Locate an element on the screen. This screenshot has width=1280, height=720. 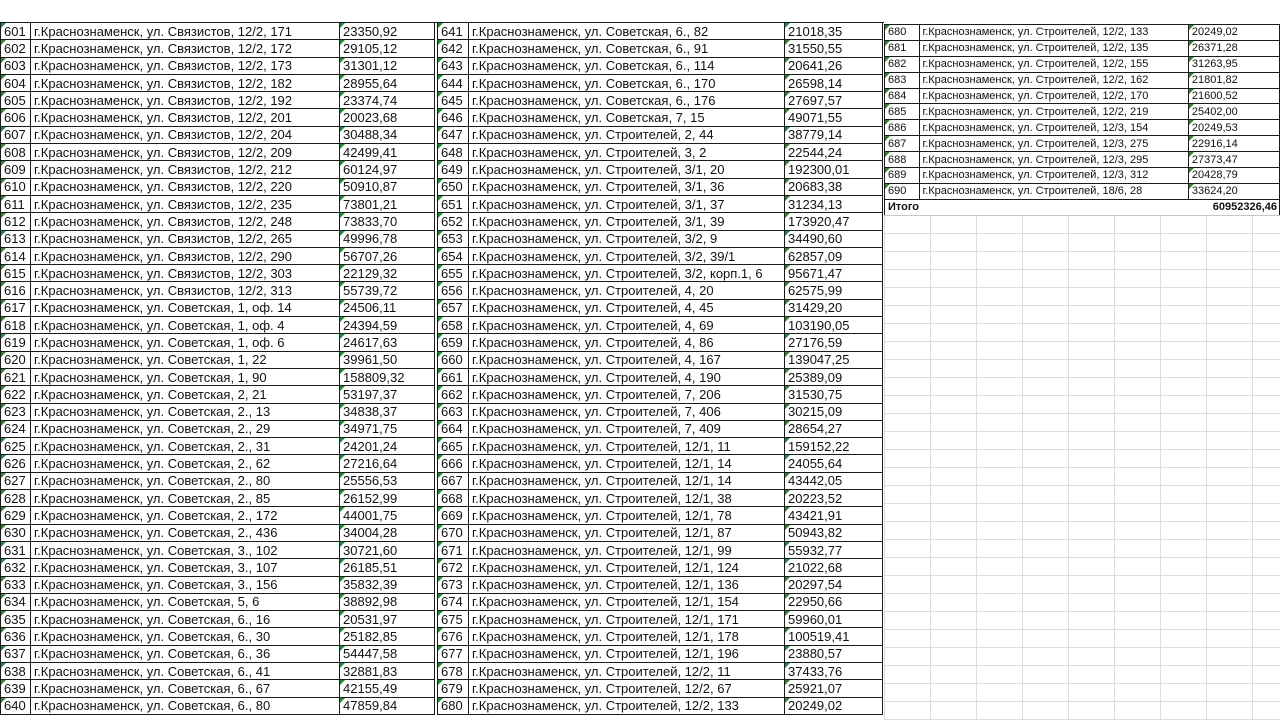
amount-cell: 42155,49 is located at coordinates (387, 688).